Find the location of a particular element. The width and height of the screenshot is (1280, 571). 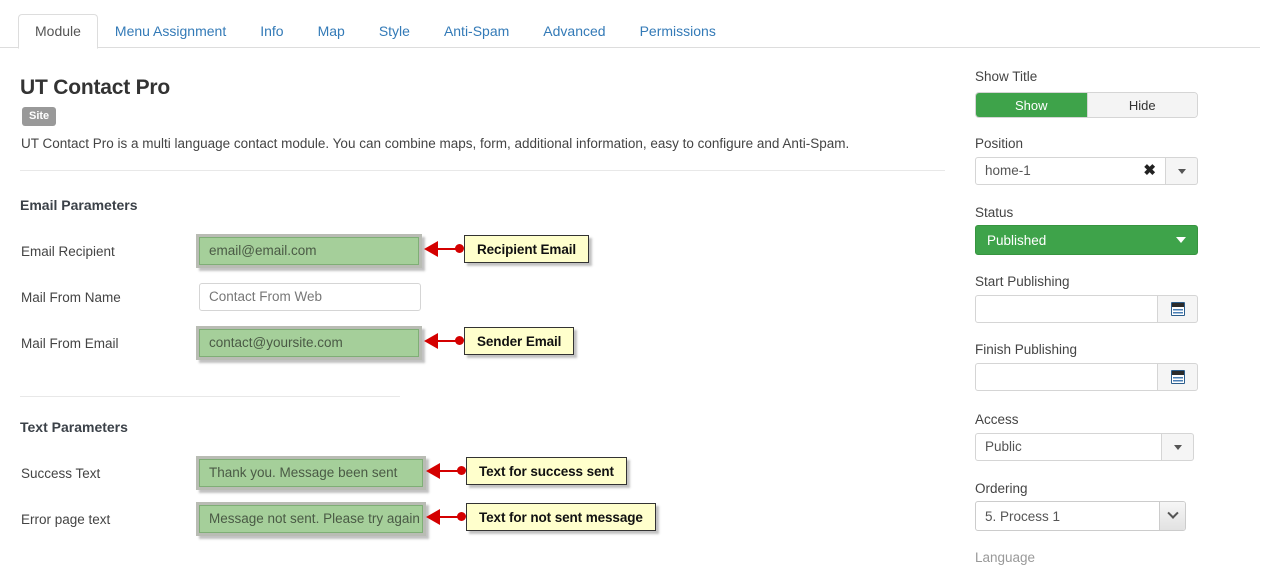

tab-advanced: Advanced is located at coordinates (574, 31).